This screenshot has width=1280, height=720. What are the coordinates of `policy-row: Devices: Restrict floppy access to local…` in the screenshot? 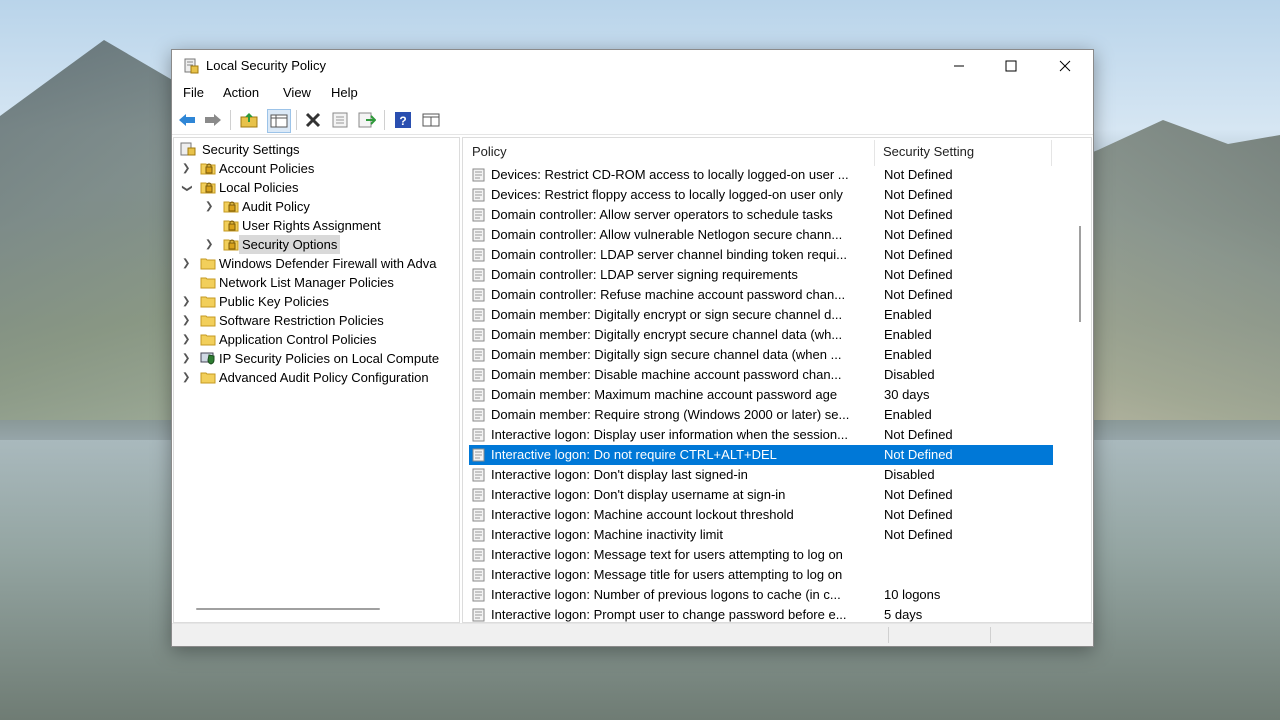 It's located at (761, 195).